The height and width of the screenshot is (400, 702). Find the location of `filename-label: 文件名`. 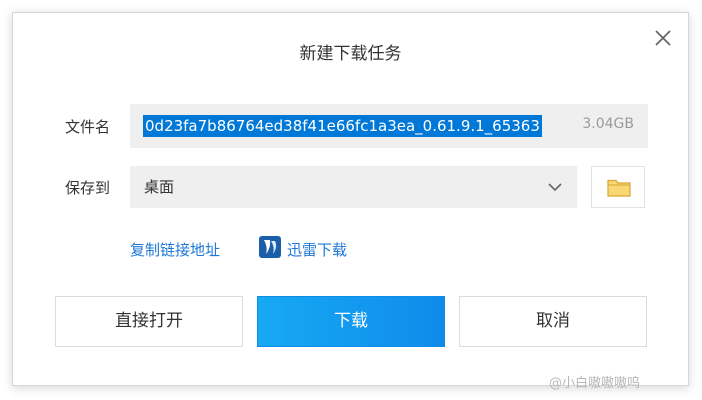

filename-label: 文件名 is located at coordinates (88, 127).